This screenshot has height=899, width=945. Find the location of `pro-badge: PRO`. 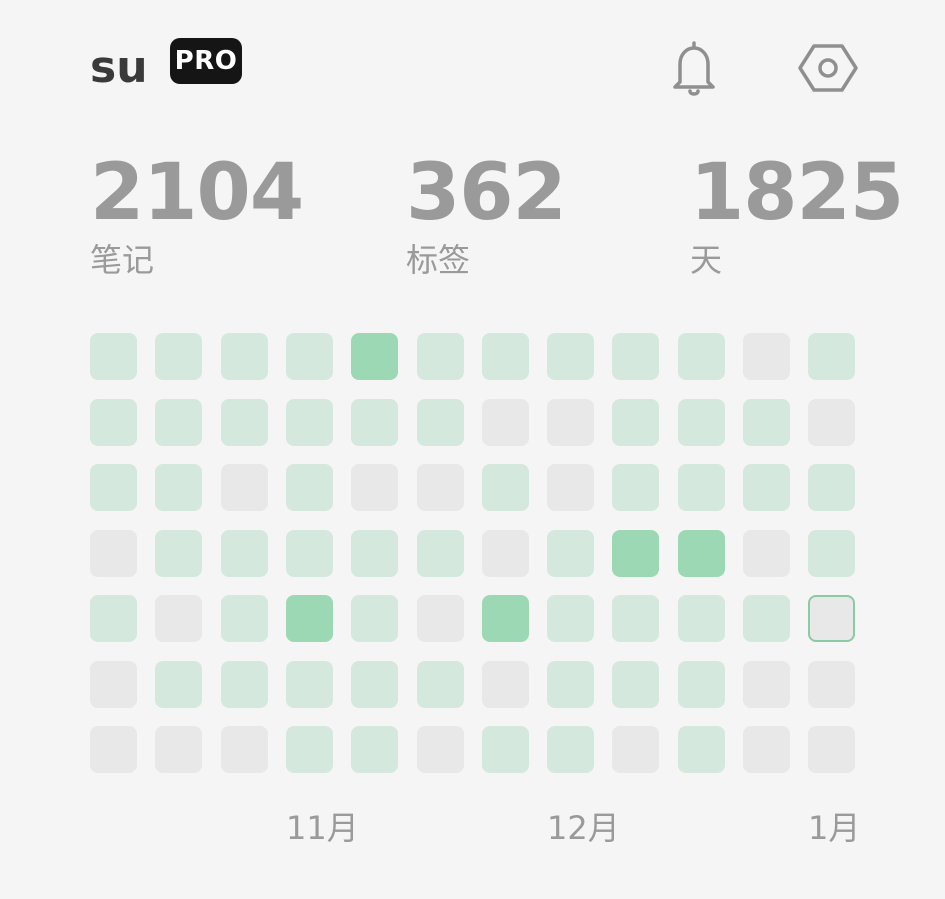

pro-badge: PRO is located at coordinates (206, 61).